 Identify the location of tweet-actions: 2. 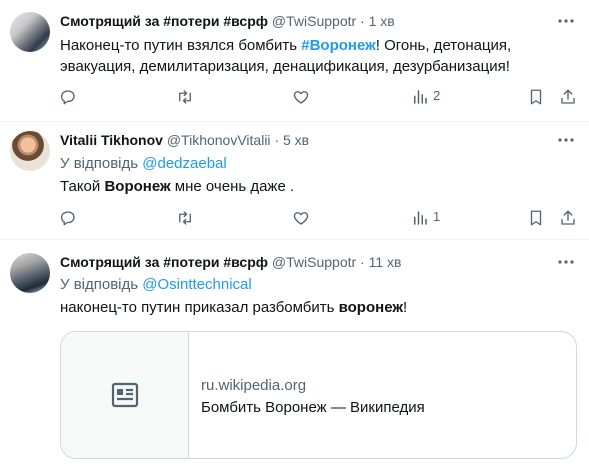
(318, 97).